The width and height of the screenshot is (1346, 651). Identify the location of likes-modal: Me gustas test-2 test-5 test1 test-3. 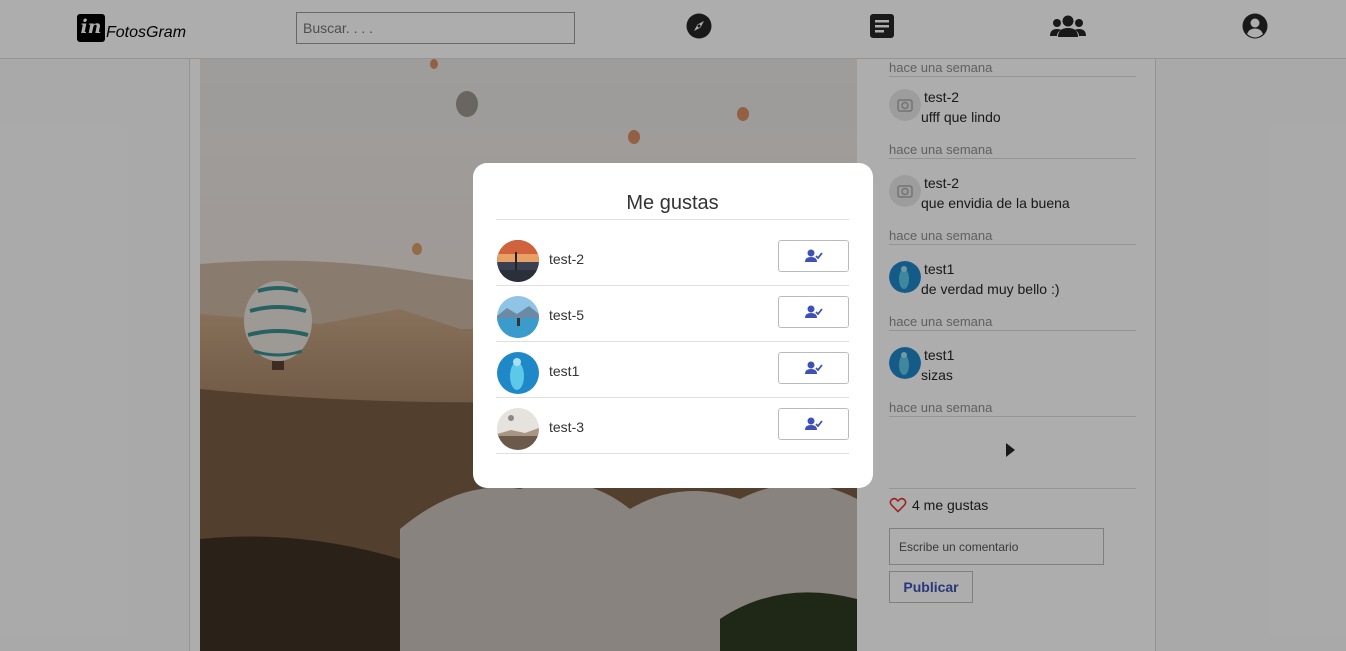
(673, 325).